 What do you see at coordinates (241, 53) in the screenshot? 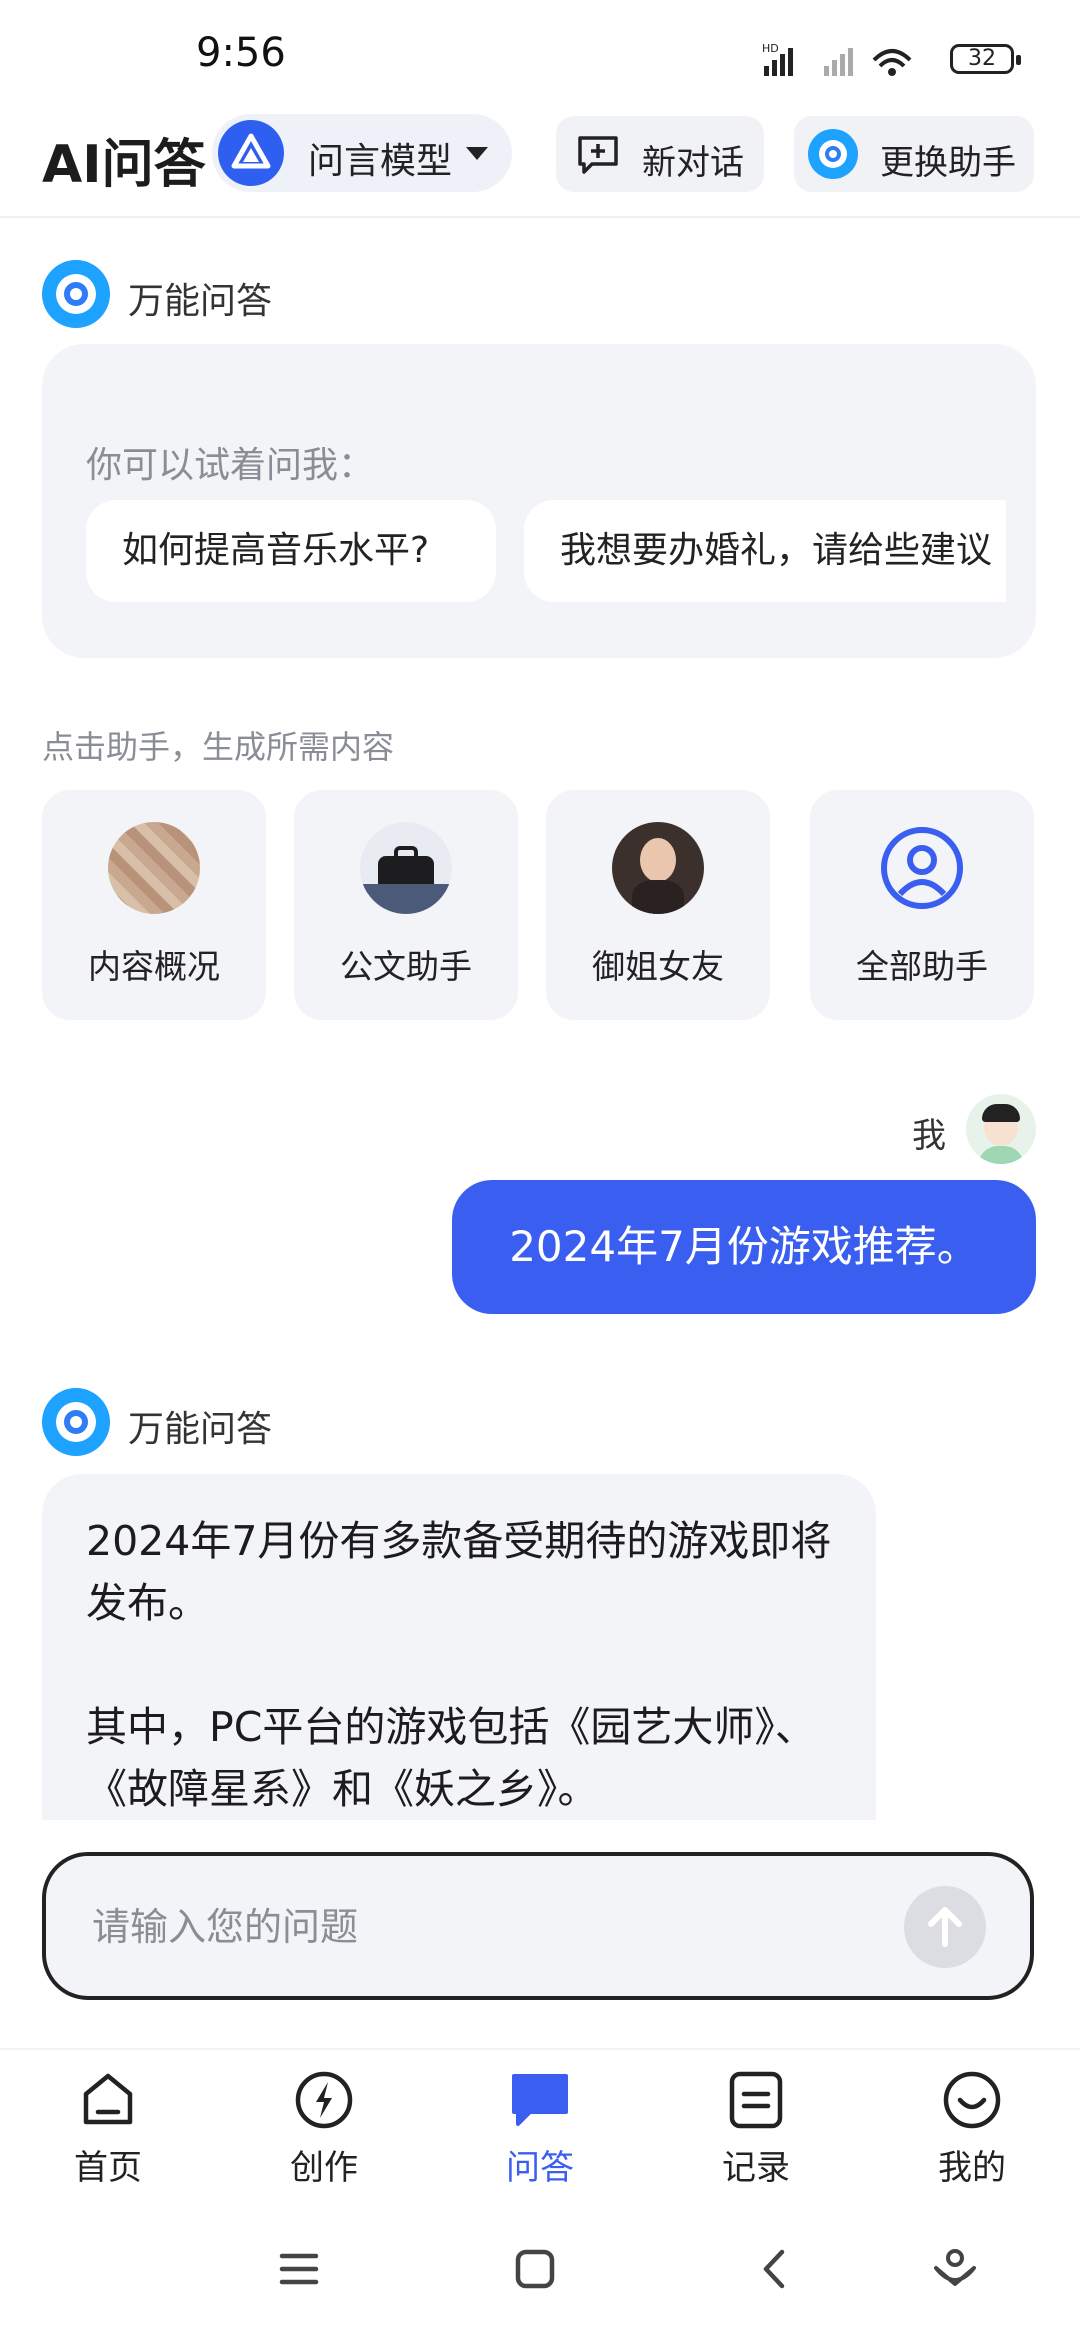
I see `status-time: 9:56` at bounding box center [241, 53].